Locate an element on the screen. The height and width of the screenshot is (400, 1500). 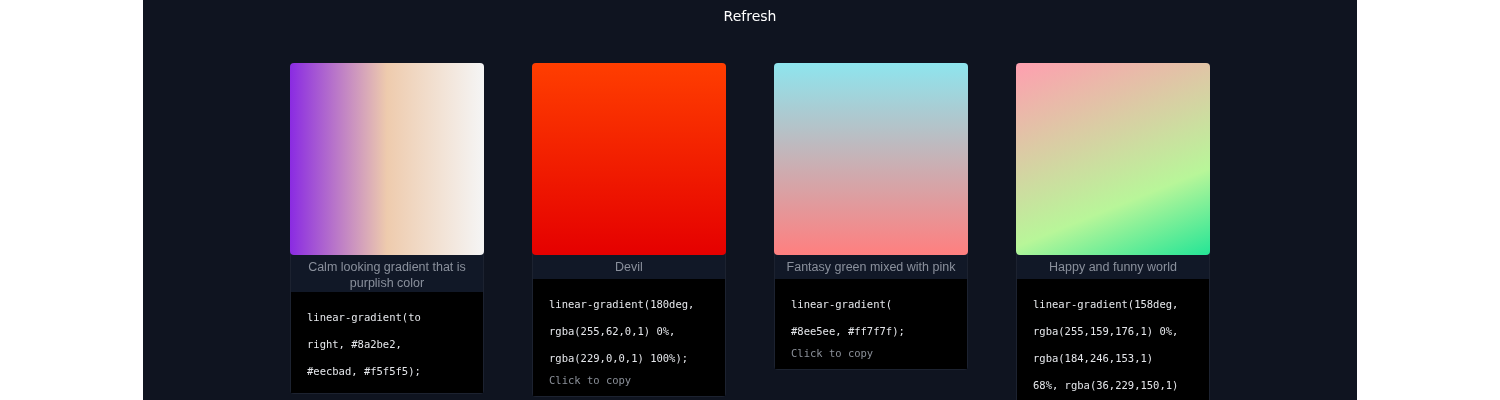
code-block: linear-gradient(180deg, rgba(255,62,0,1) 0%, rgba(229,0,0,1) 100%); Click to copy is located at coordinates (629, 337).